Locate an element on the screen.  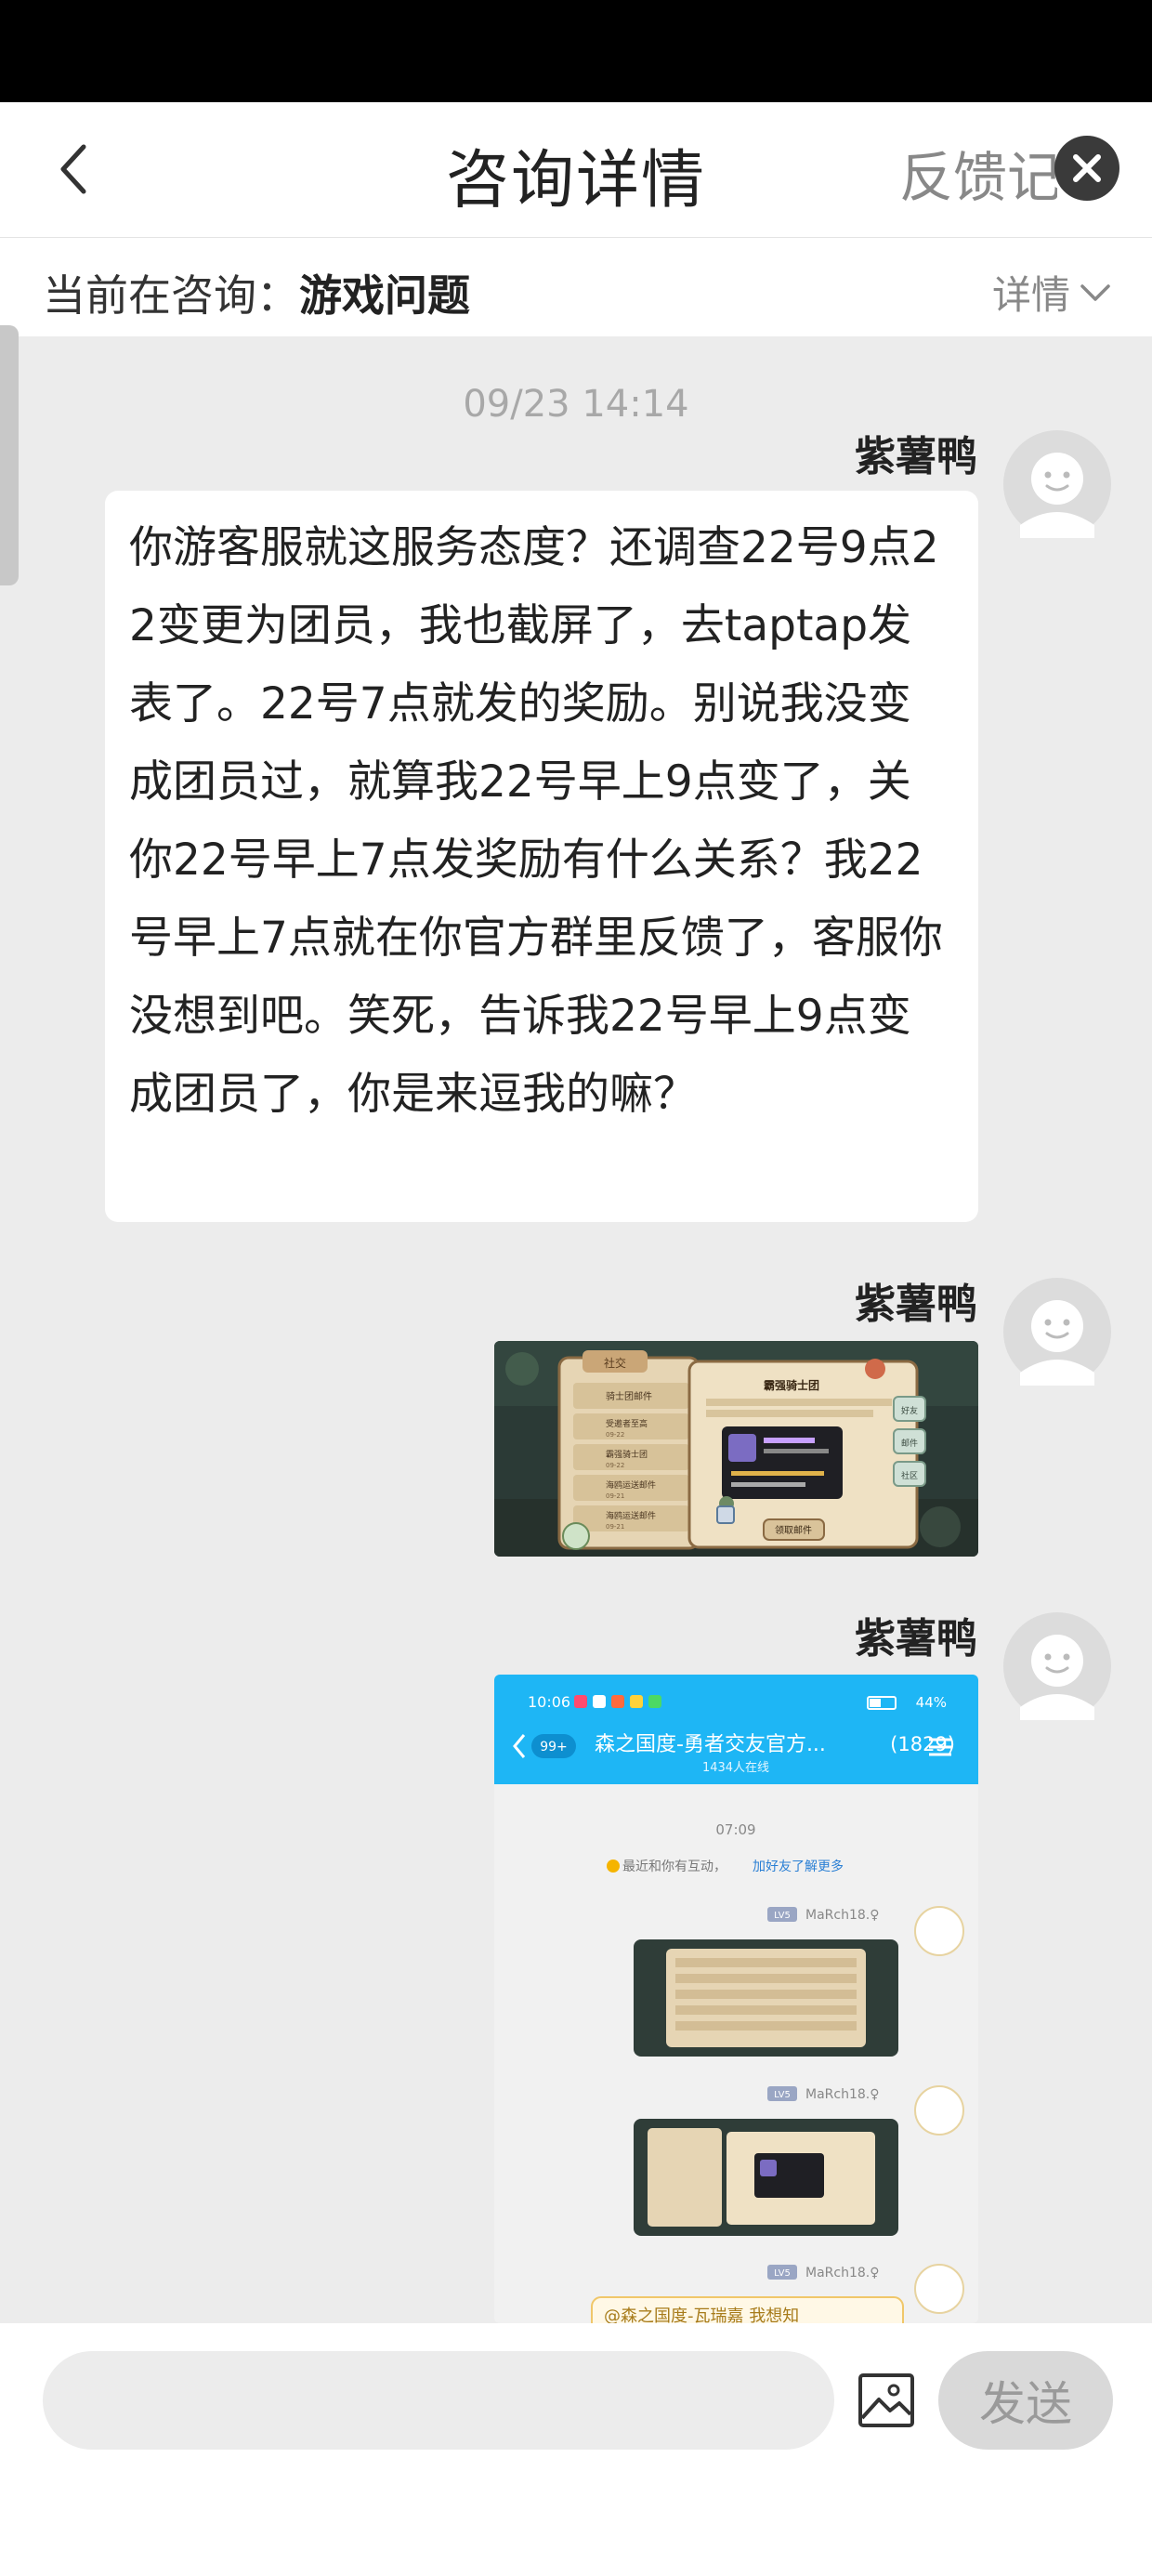
topic-details-label: 详情 is located at coordinates (1030, 295).